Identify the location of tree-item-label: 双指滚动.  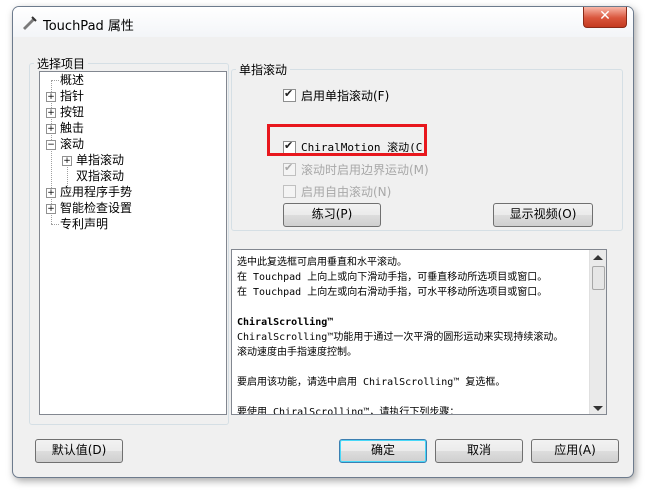
(100, 176).